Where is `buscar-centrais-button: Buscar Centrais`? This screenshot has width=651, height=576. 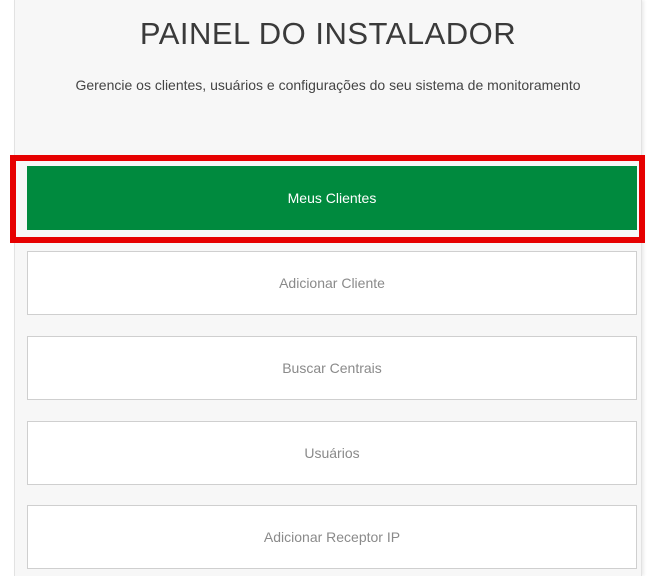 buscar-centrais-button: Buscar Centrais is located at coordinates (332, 368).